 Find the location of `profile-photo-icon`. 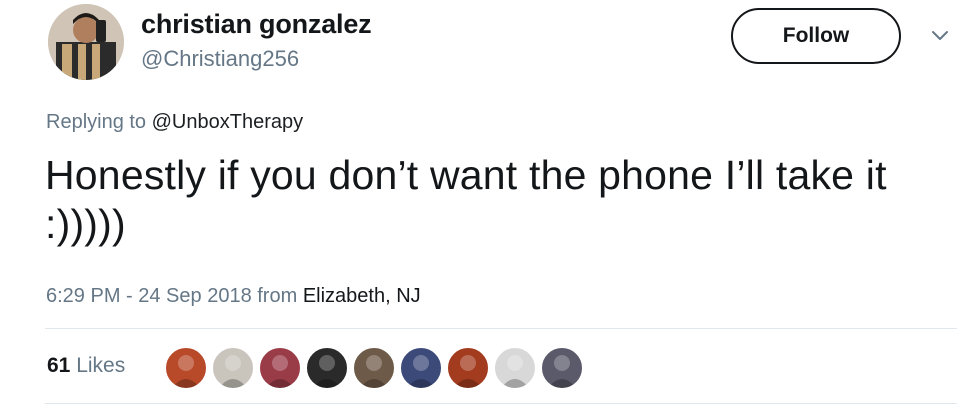

profile-photo-icon is located at coordinates (86, 42).